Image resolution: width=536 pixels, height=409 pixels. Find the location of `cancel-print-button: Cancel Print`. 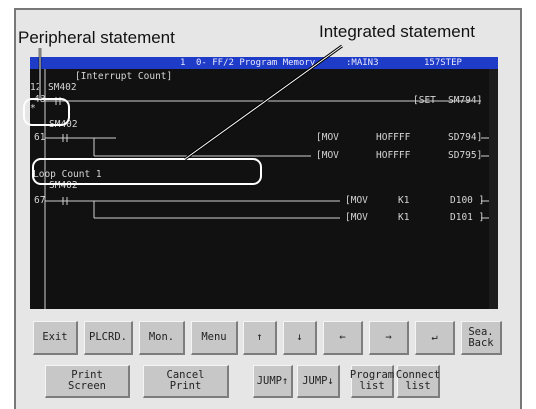

cancel-print-button: Cancel Print is located at coordinates (186, 381).